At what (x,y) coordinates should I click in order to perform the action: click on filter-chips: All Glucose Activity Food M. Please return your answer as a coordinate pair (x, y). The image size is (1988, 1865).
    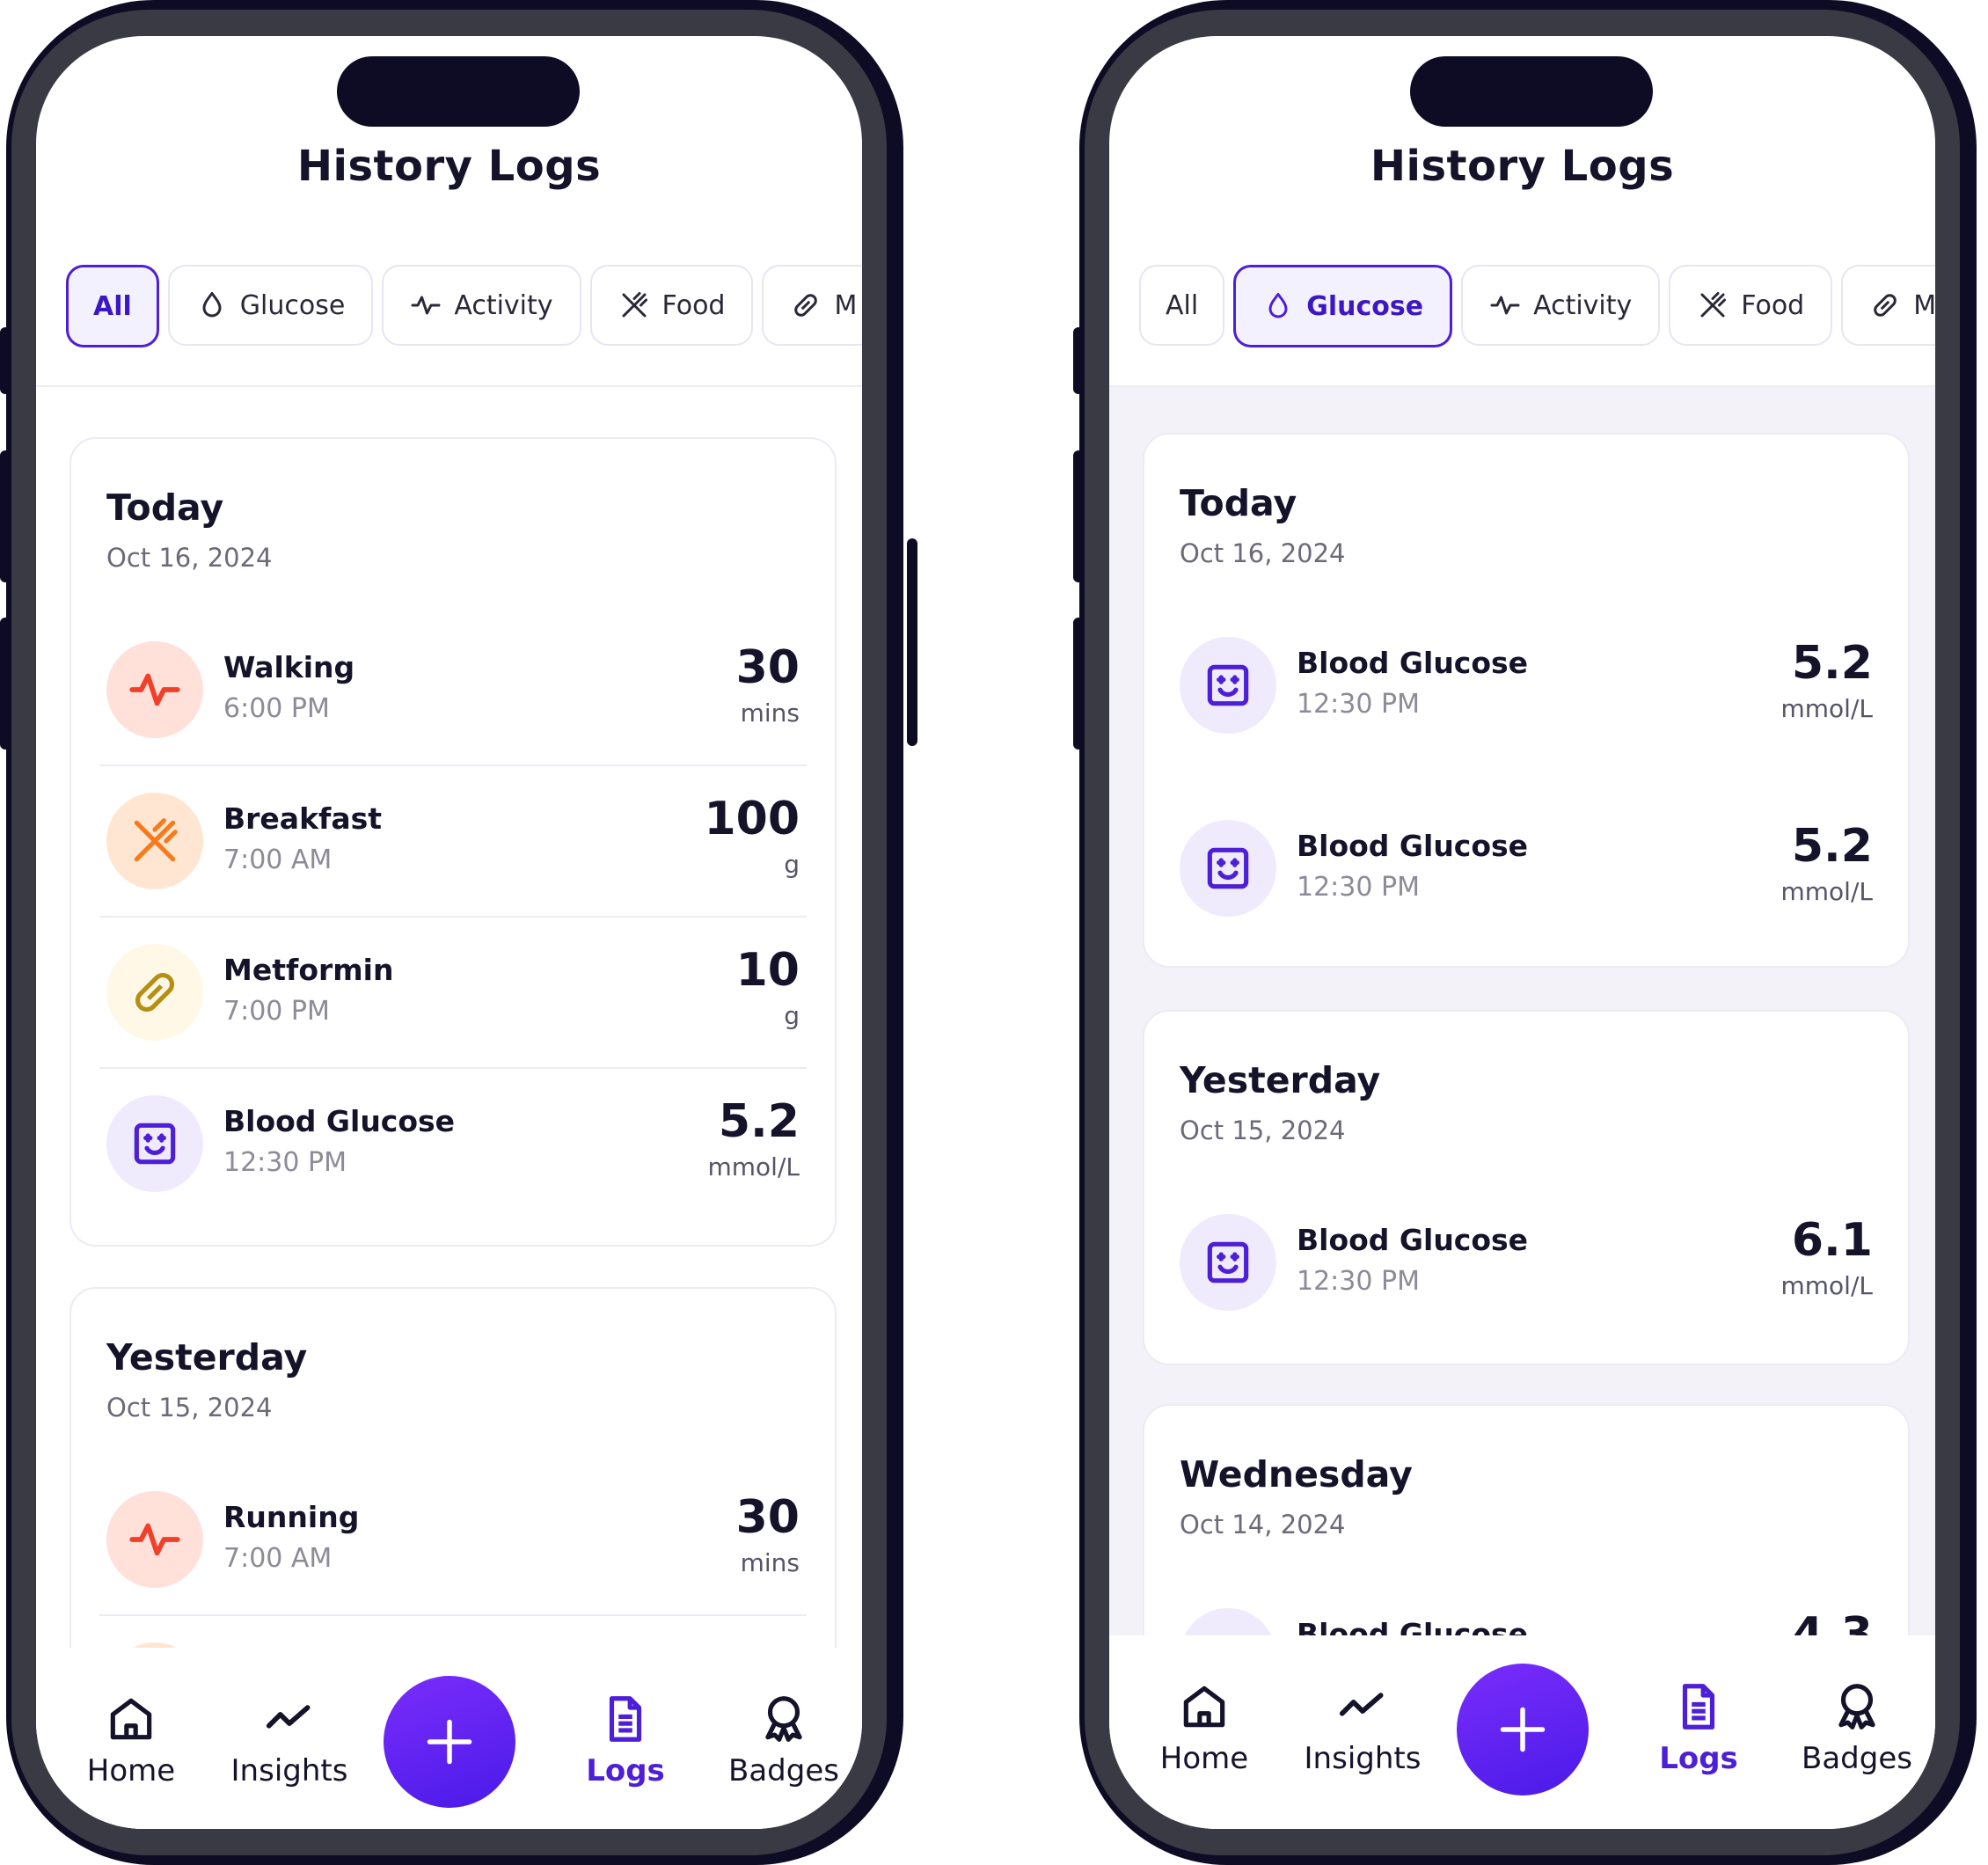
    Looking at the image, I should click on (1537, 306).